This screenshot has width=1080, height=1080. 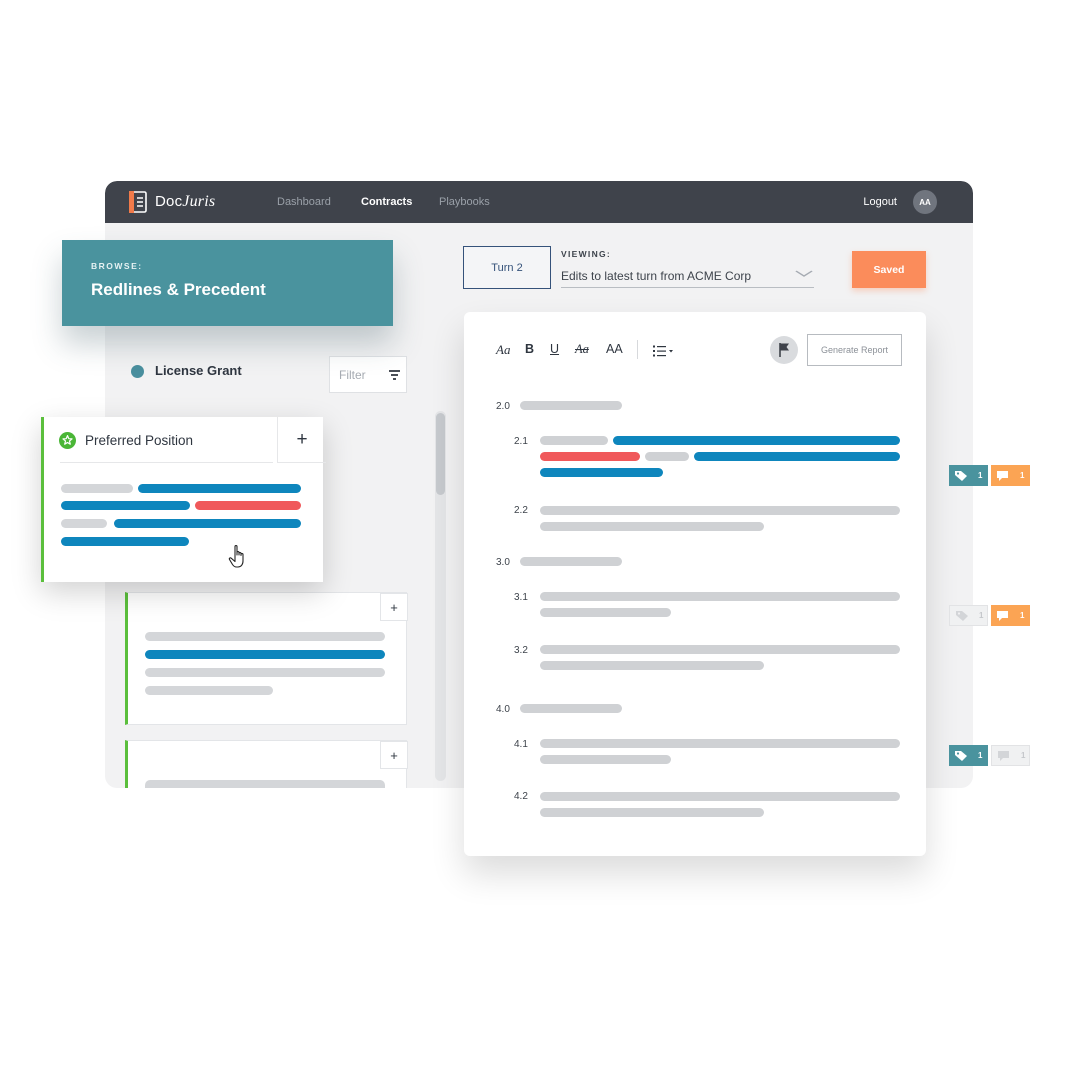 What do you see at coordinates (117, 266) in the screenshot?
I see `browse-label: BROWSE:` at bounding box center [117, 266].